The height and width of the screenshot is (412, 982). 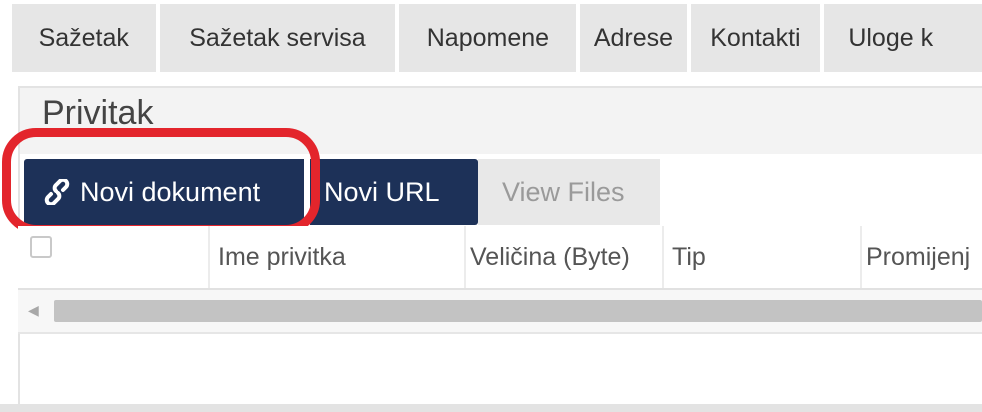 What do you see at coordinates (33, 310) in the screenshot?
I see `scroll-left-arrow-icon: ◀` at bounding box center [33, 310].